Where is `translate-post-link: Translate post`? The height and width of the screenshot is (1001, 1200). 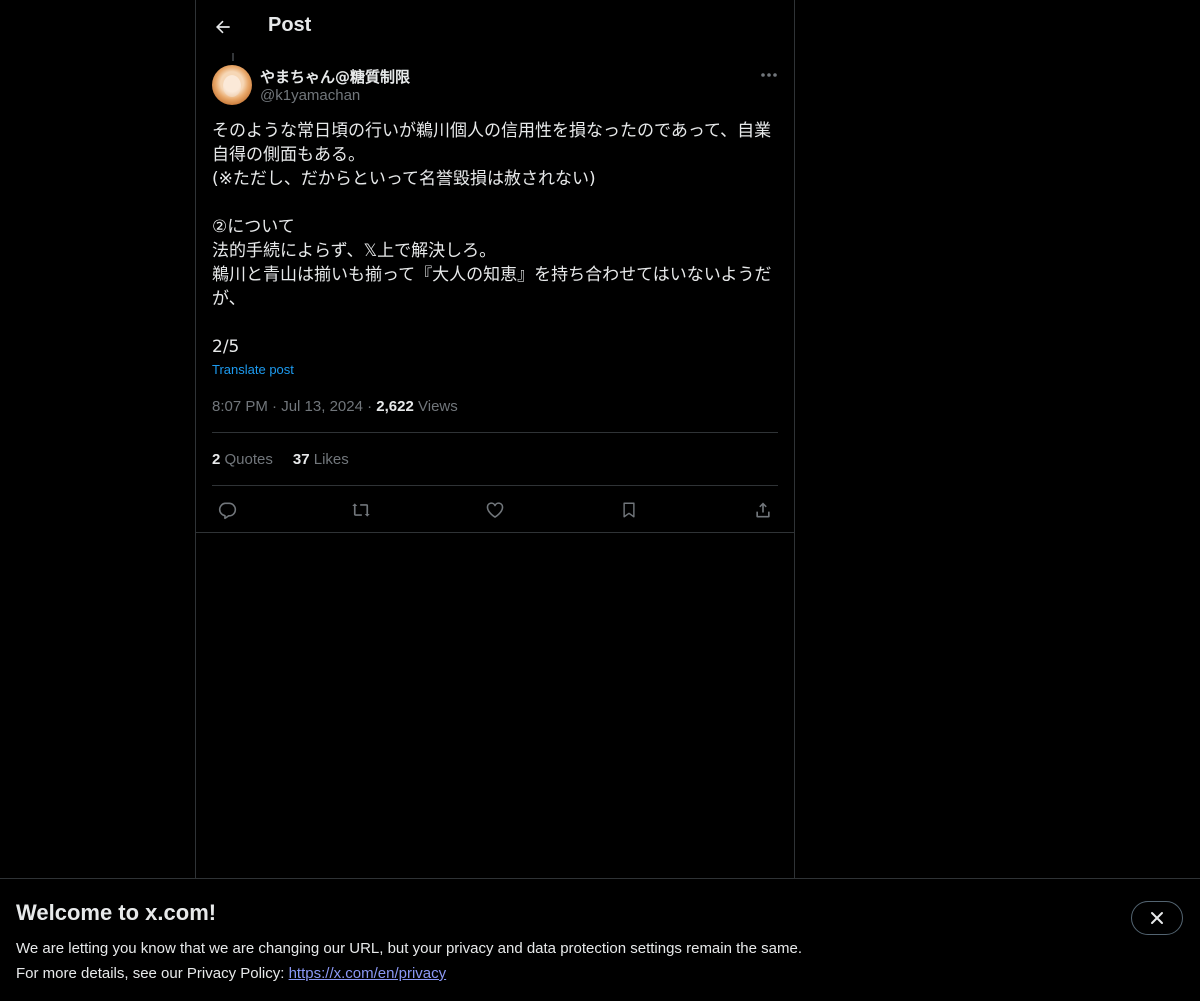 translate-post-link: Translate post is located at coordinates (253, 369).